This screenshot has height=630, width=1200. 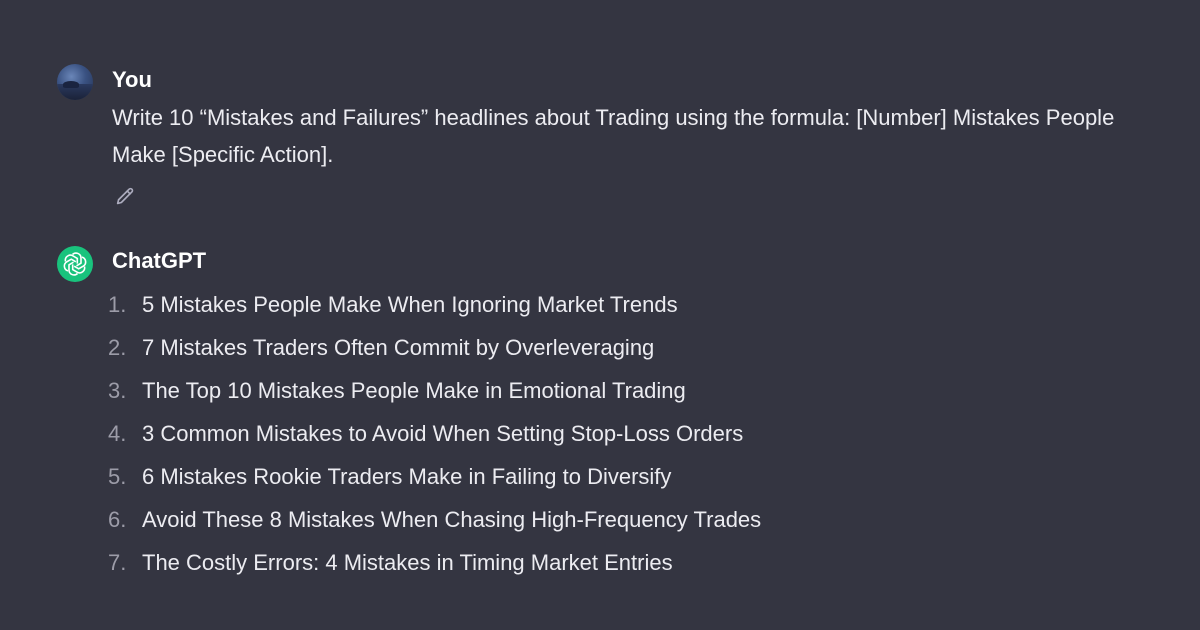 What do you see at coordinates (117, 519) in the screenshot?
I see `list-item-number: 6.` at bounding box center [117, 519].